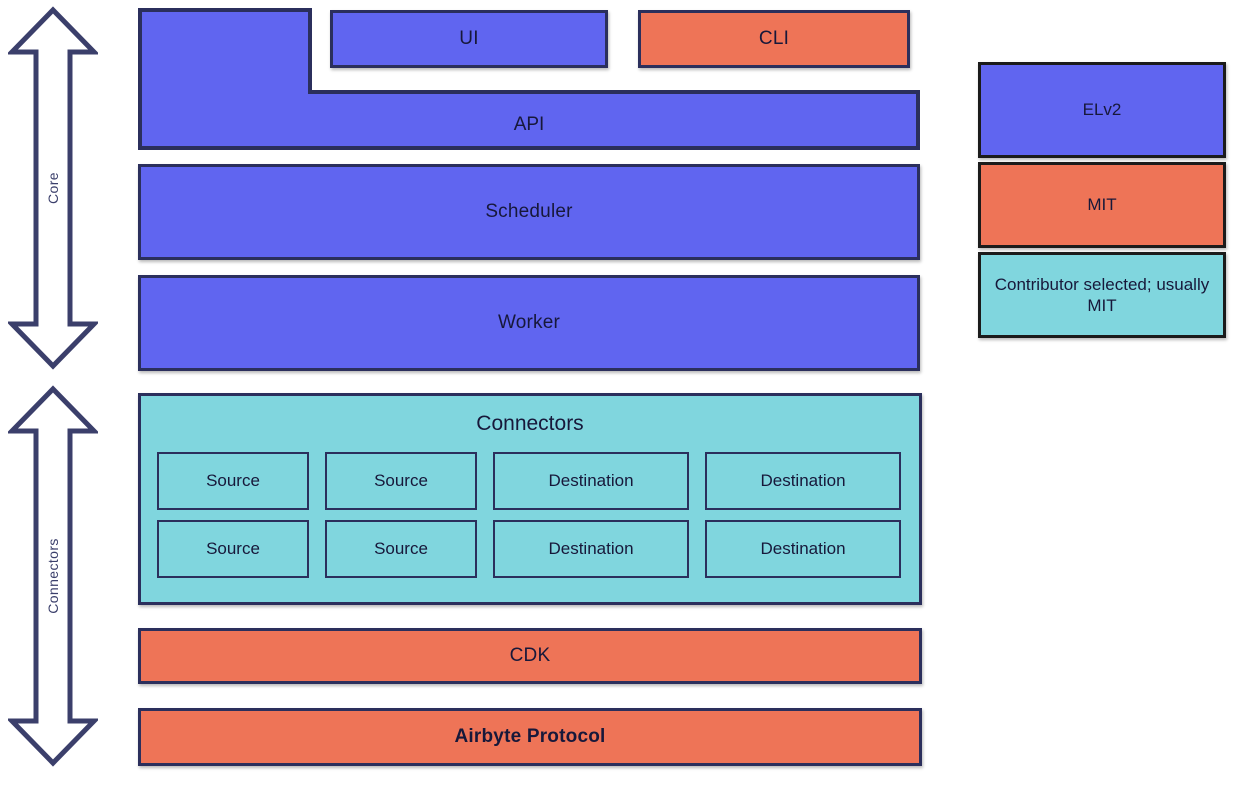  I want to click on ui-block: UI, so click(469, 39).